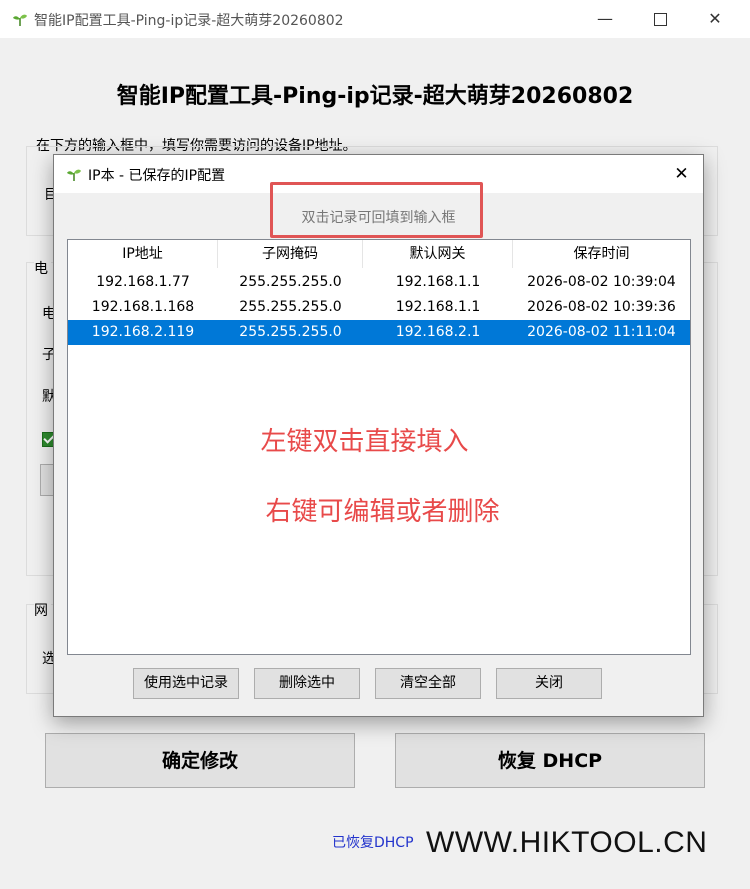  What do you see at coordinates (143, 332) in the screenshot?
I see `ip-cell: 192.168.2.119` at bounding box center [143, 332].